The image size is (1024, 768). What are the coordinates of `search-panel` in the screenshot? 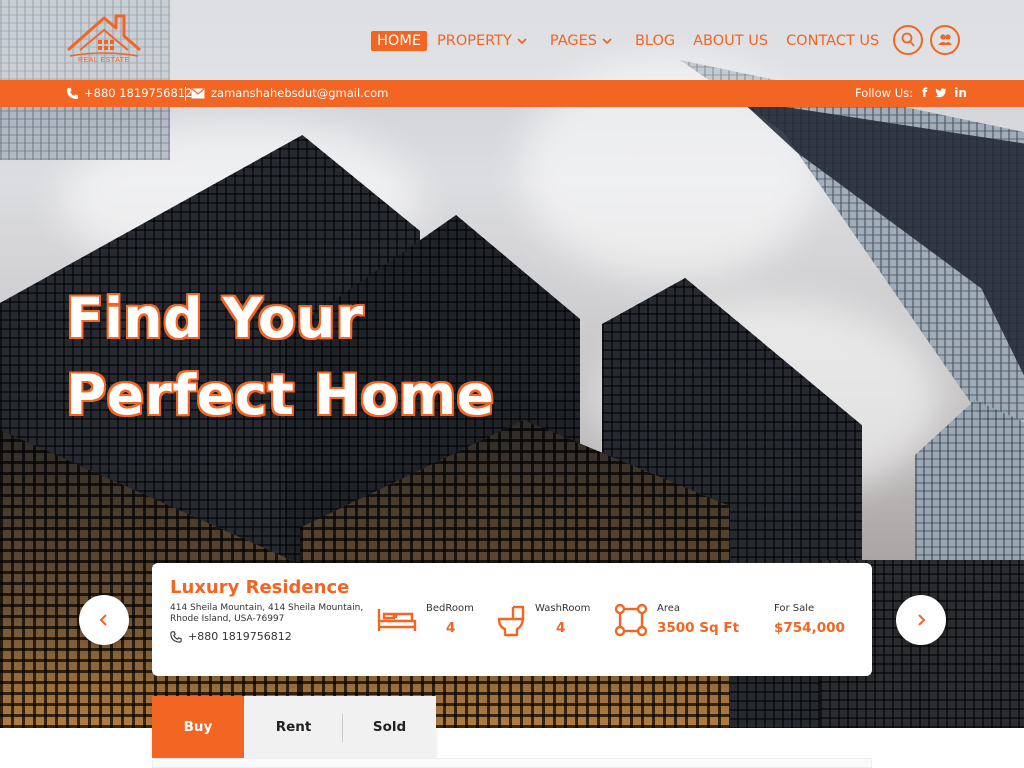 It's located at (512, 763).